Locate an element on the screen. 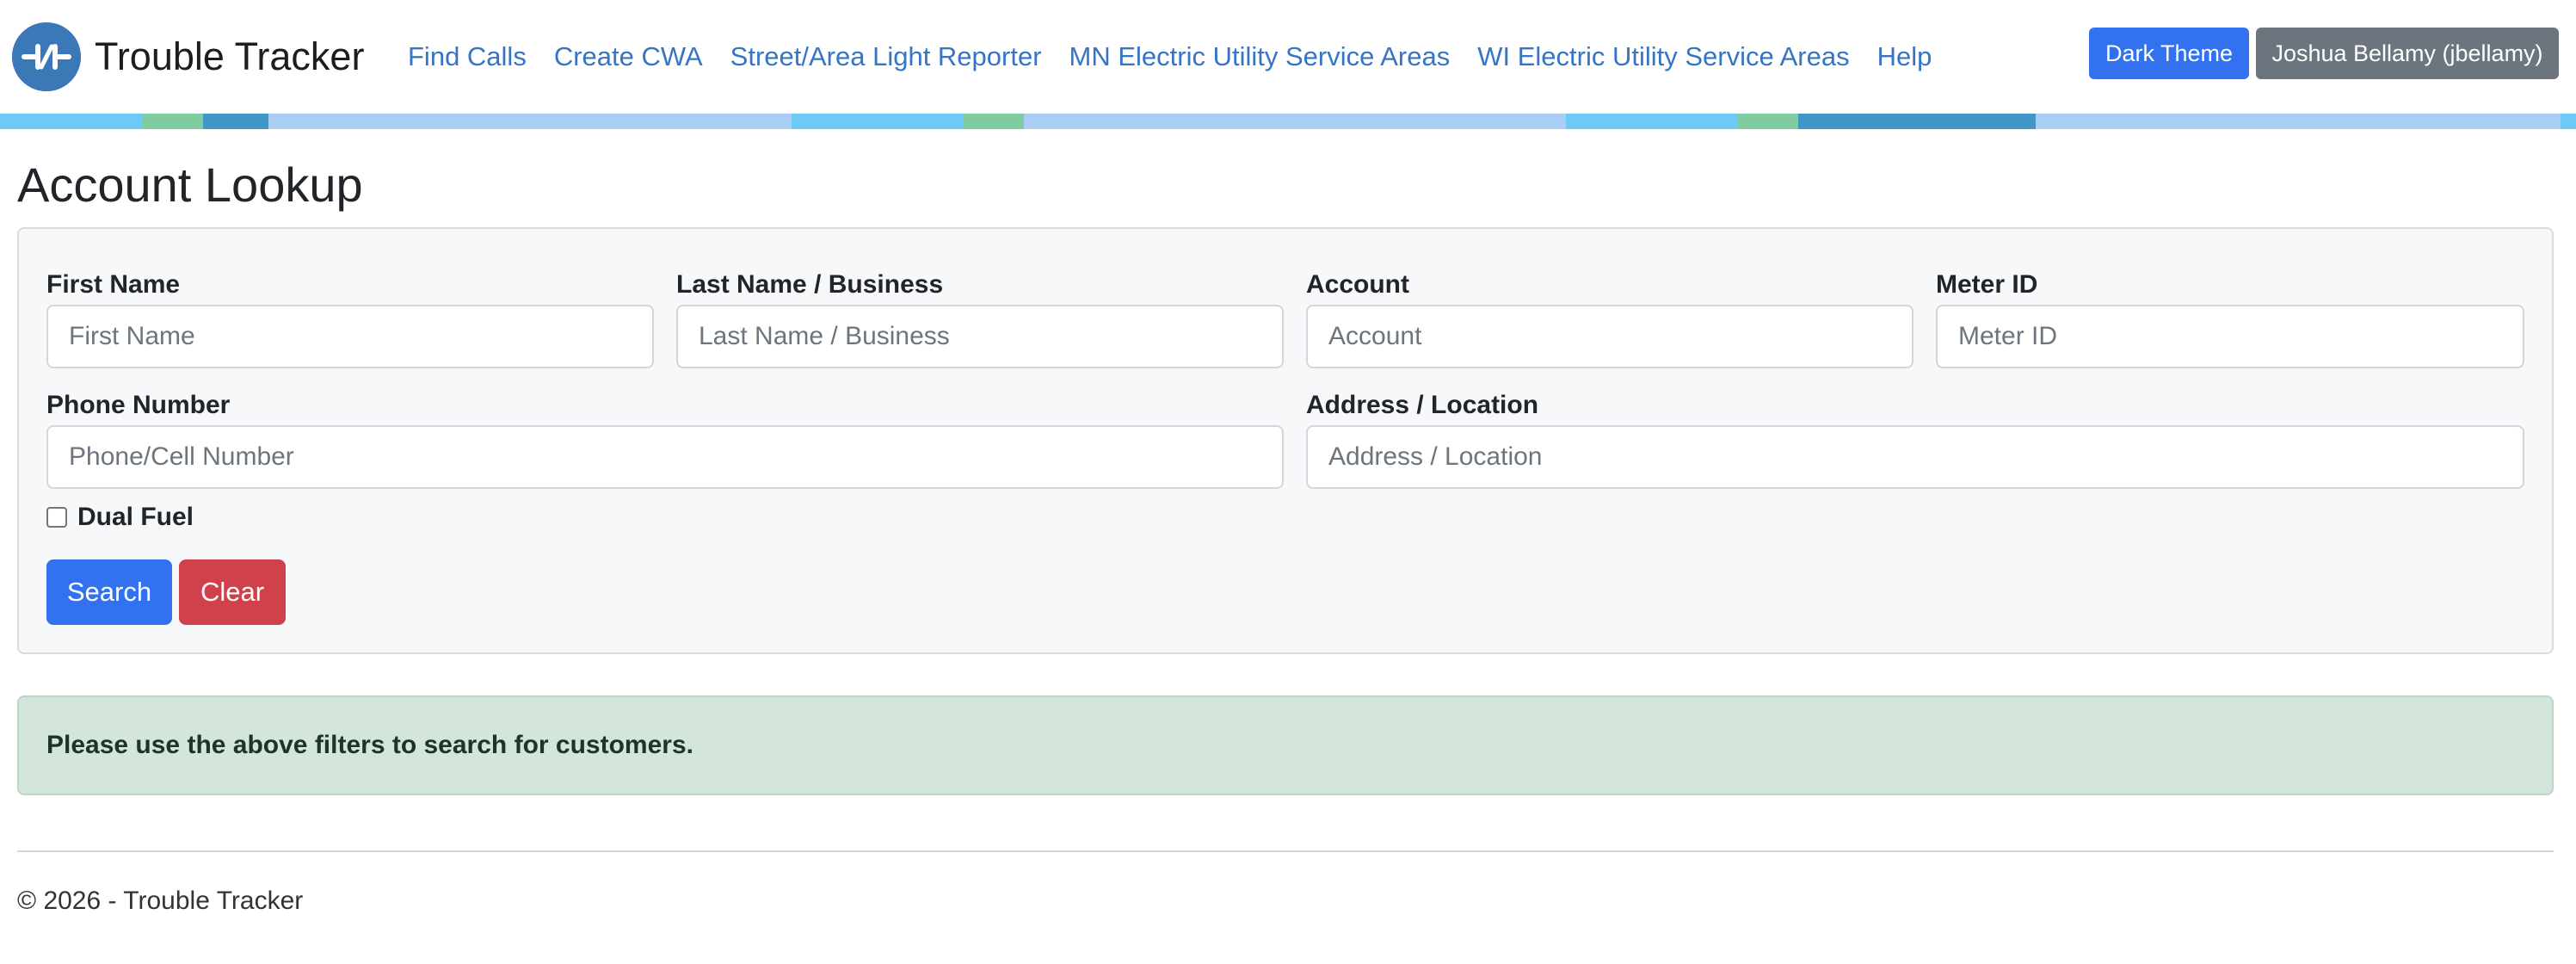 Image resolution: width=2576 pixels, height=964 pixels. color-strip is located at coordinates (1288, 122).